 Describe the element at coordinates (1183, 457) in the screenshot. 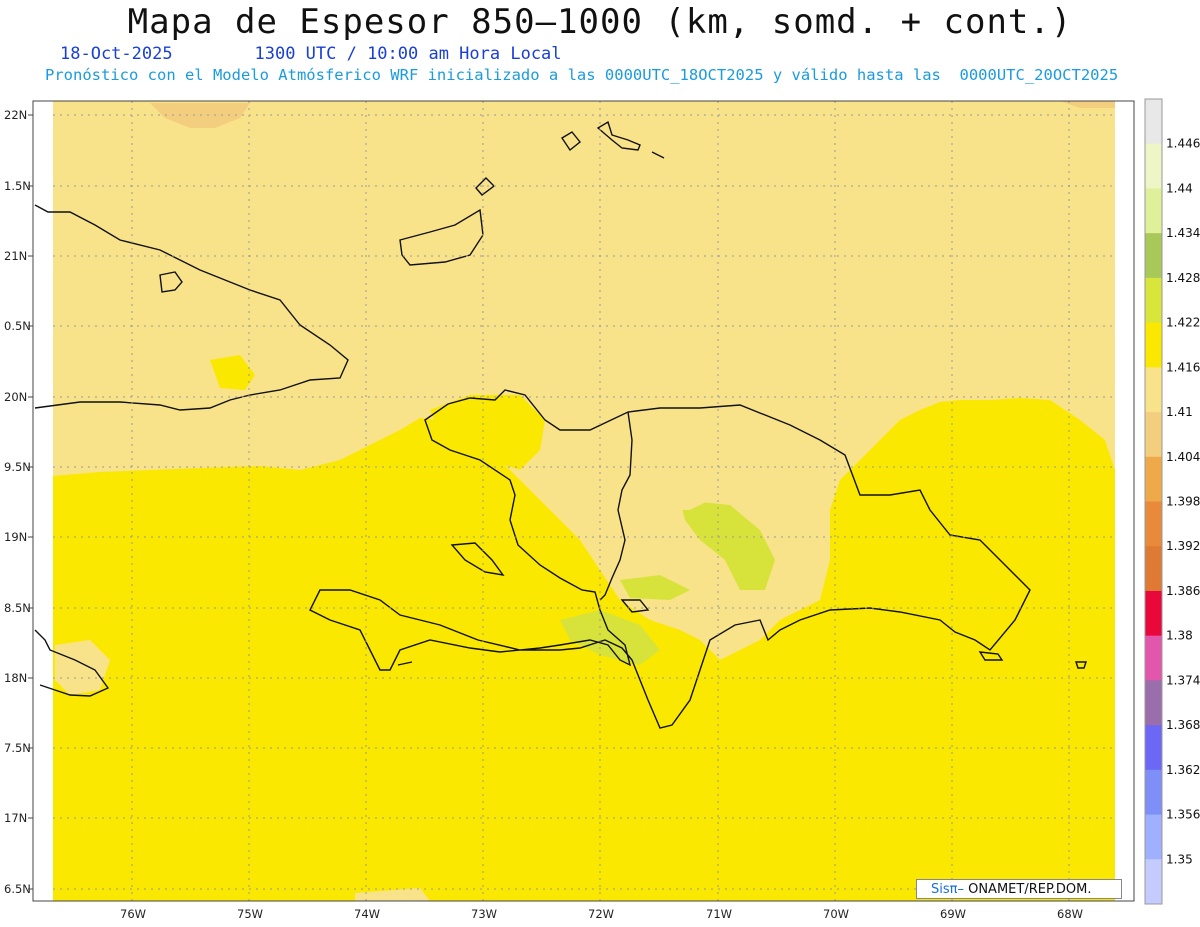

I see `colorbar-label: 1.404` at that location.